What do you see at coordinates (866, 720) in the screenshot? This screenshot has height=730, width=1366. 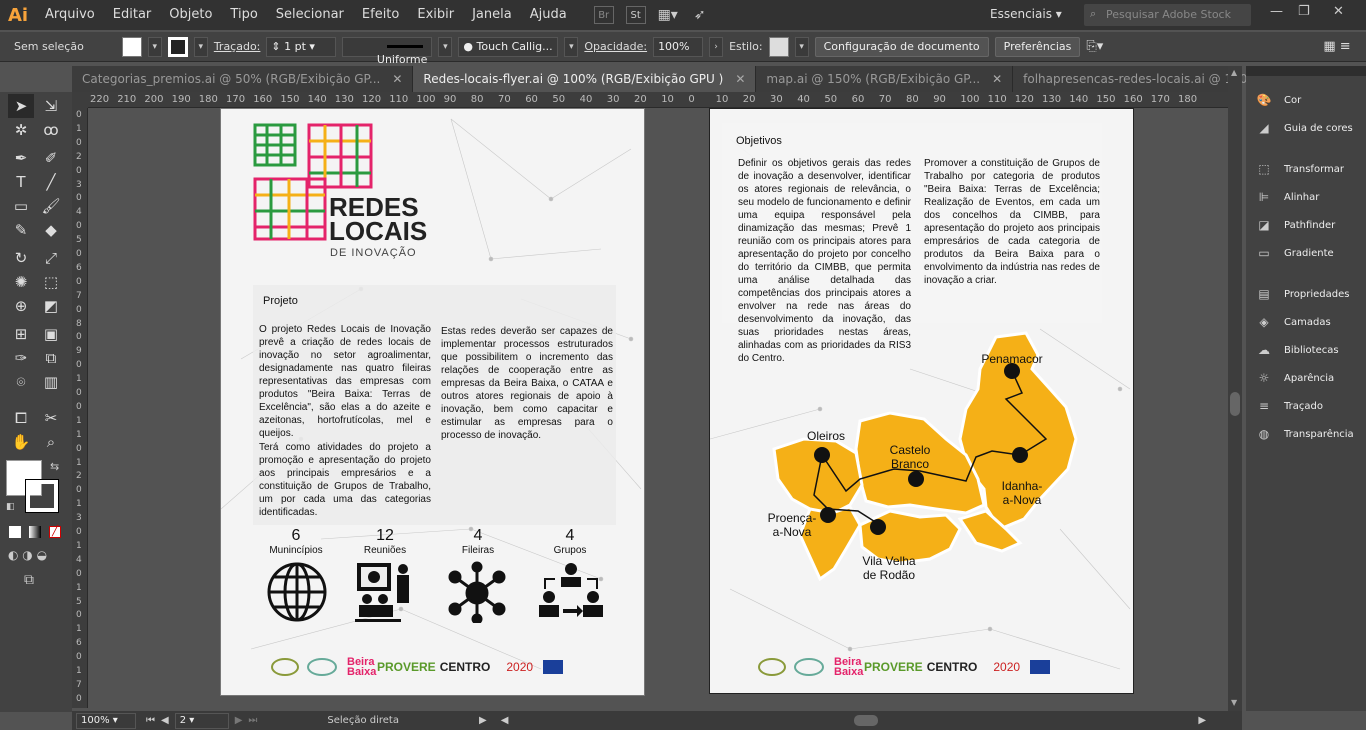 I see `hscroll-thumb` at bounding box center [866, 720].